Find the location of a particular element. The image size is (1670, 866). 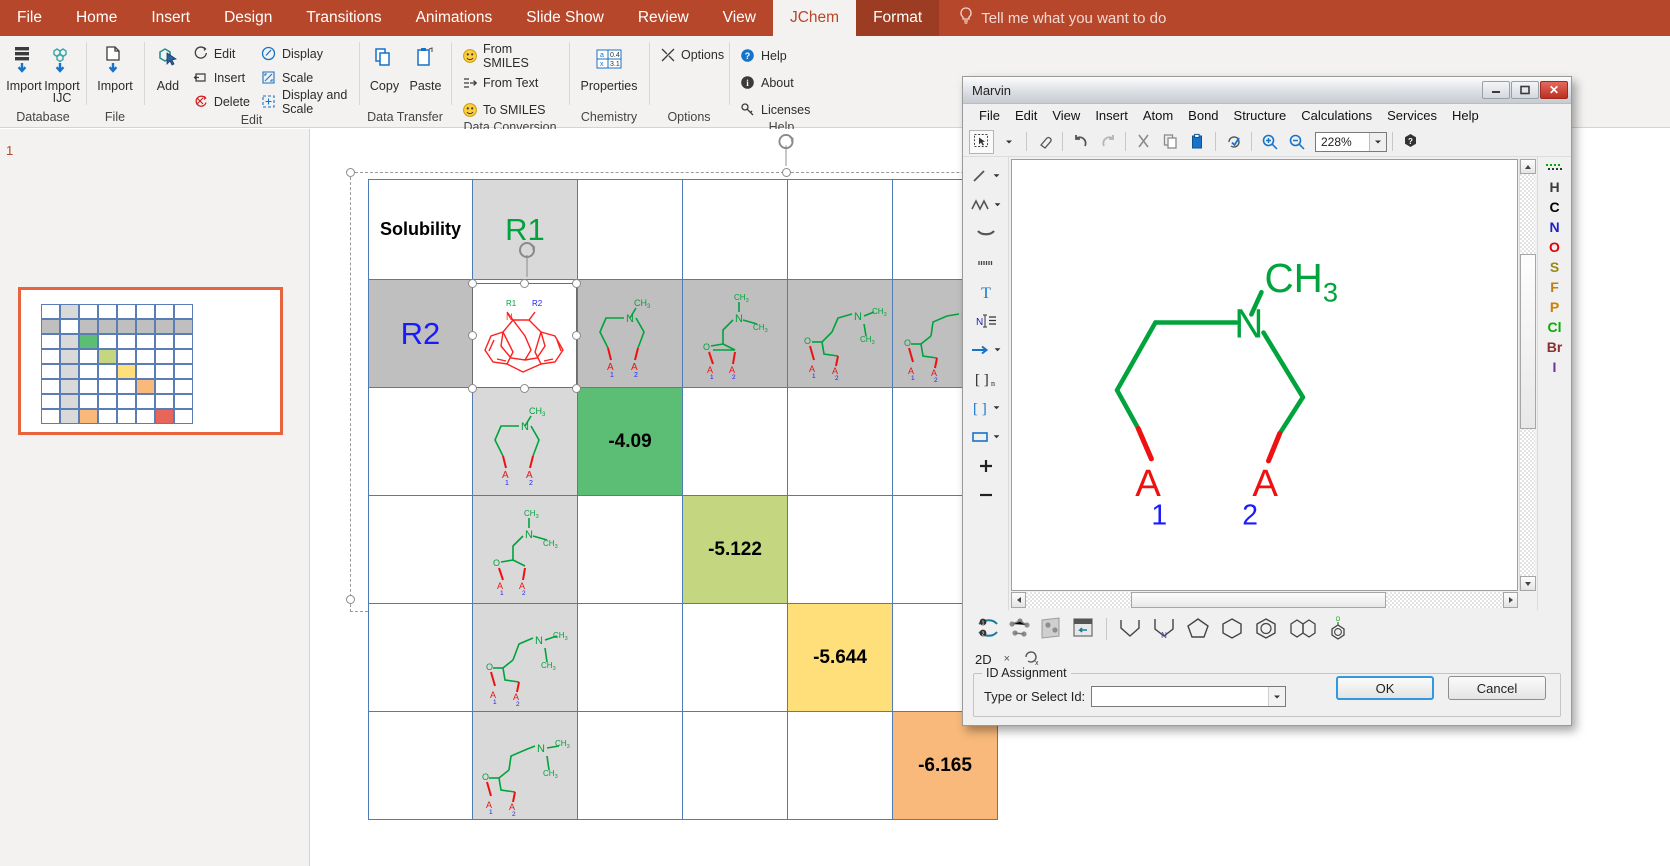

chain-tool is located at coordinates (986, 205).